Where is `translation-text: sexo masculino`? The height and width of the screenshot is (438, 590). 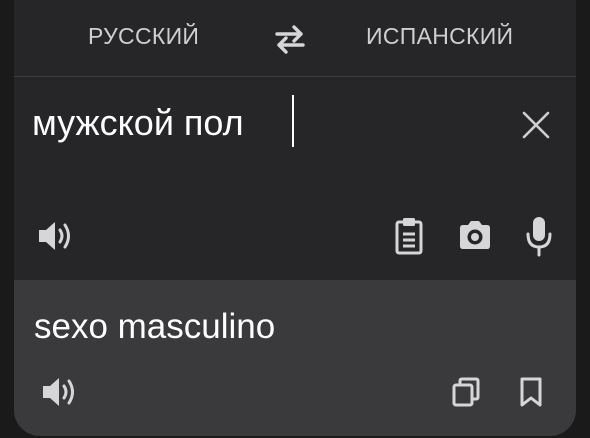 translation-text: sexo masculino is located at coordinates (155, 326).